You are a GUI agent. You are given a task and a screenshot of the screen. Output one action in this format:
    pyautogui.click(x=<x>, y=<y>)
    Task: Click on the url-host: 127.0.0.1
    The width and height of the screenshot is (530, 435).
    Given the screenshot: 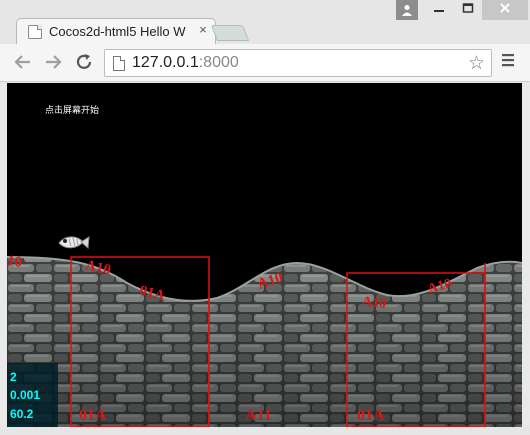 What is the action you would take?
    pyautogui.click(x=165, y=62)
    